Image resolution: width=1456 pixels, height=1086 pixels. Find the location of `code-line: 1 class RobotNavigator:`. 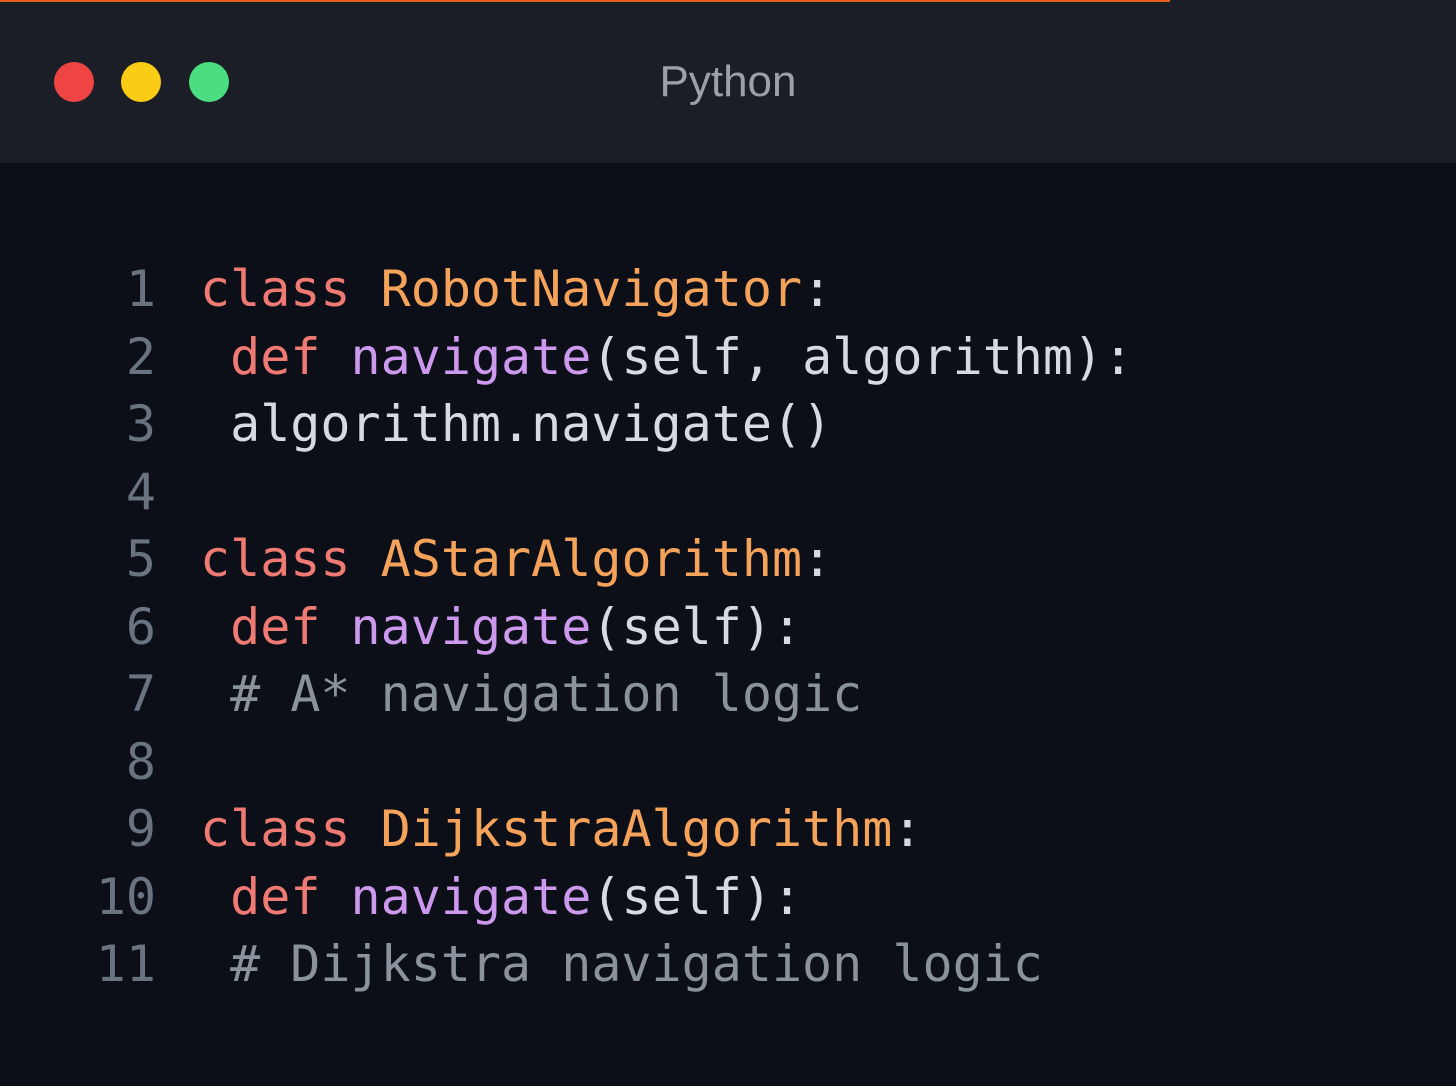

code-line: 1 class RobotNavigator: is located at coordinates (728, 290).